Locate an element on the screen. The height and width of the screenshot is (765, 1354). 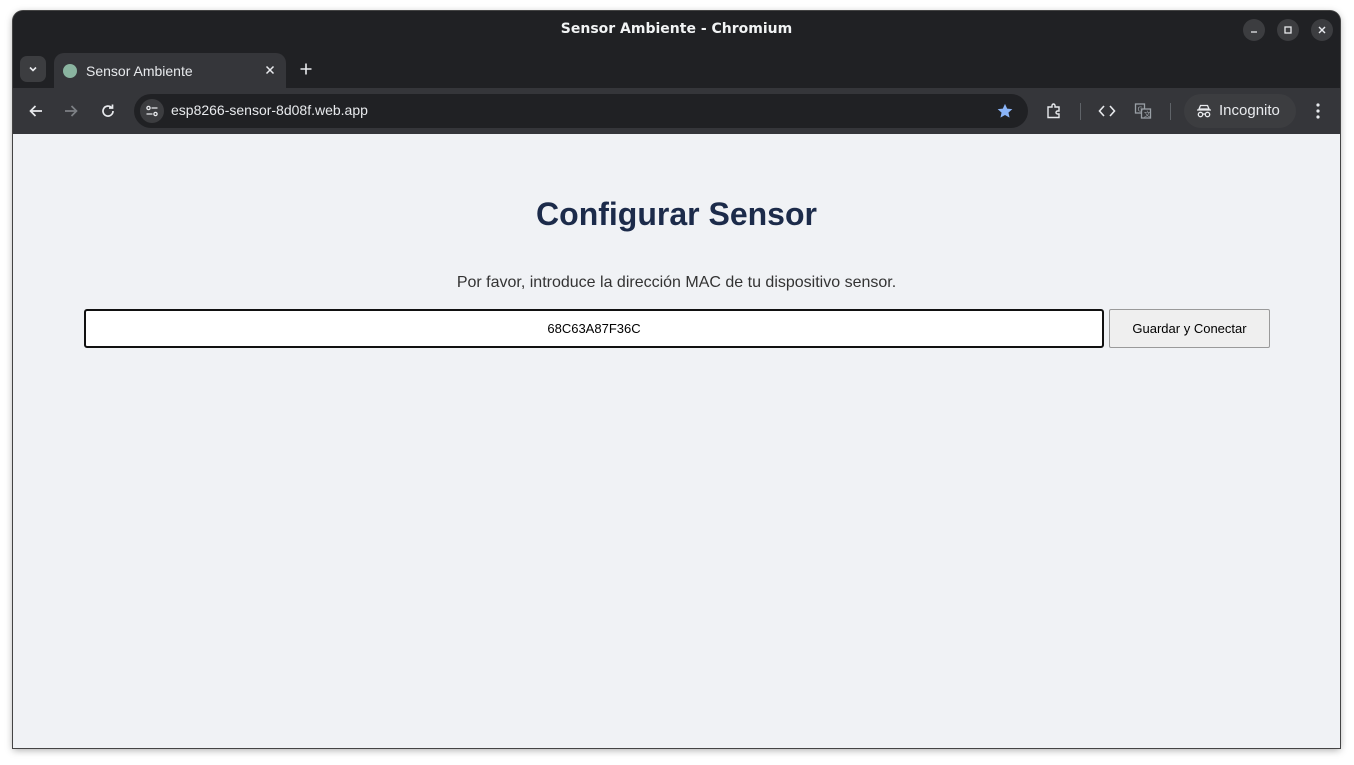
site-settings-button is located at coordinates (152, 111).